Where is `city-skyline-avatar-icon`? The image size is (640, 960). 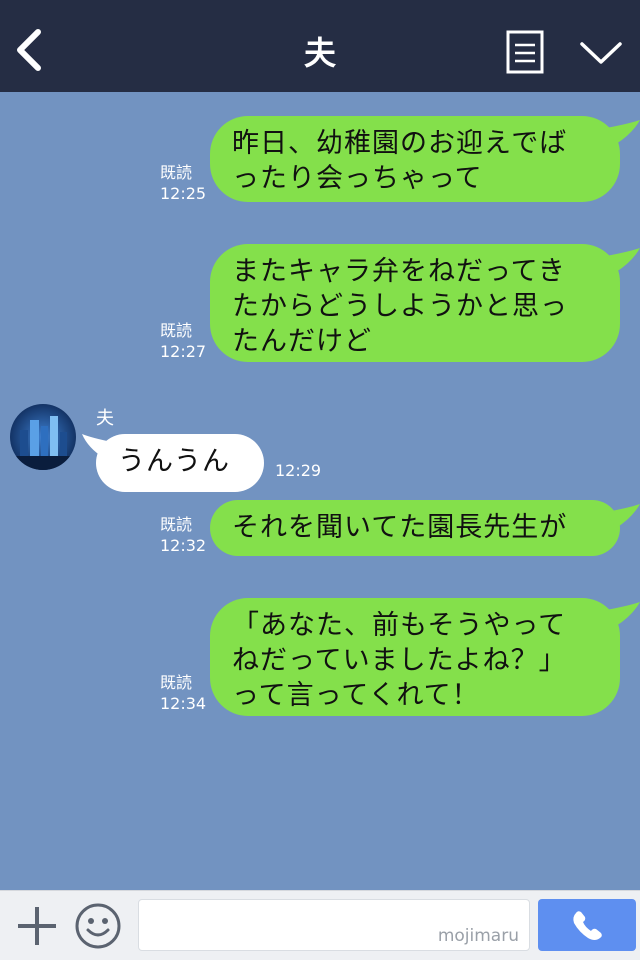
city-skyline-avatar-icon is located at coordinates (43, 437).